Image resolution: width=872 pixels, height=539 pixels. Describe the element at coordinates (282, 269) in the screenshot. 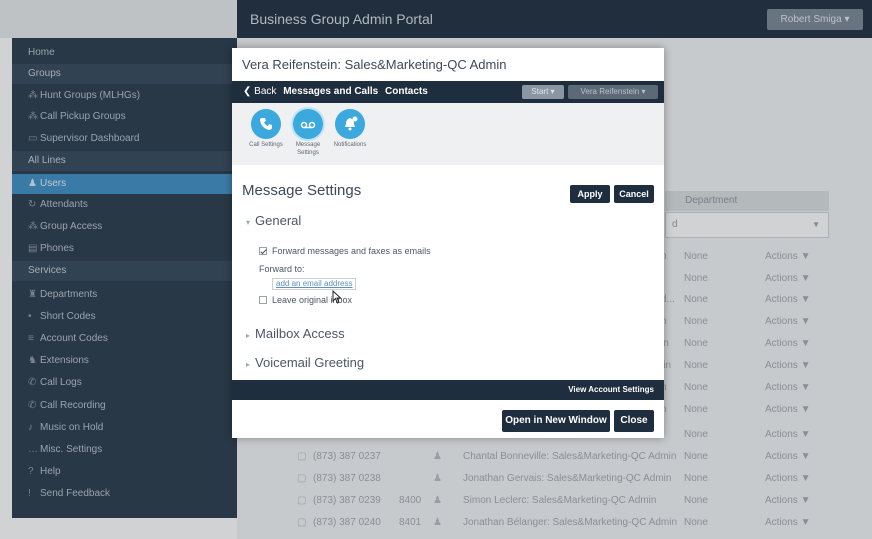

I see `forward-to-label: Forward to:` at that location.